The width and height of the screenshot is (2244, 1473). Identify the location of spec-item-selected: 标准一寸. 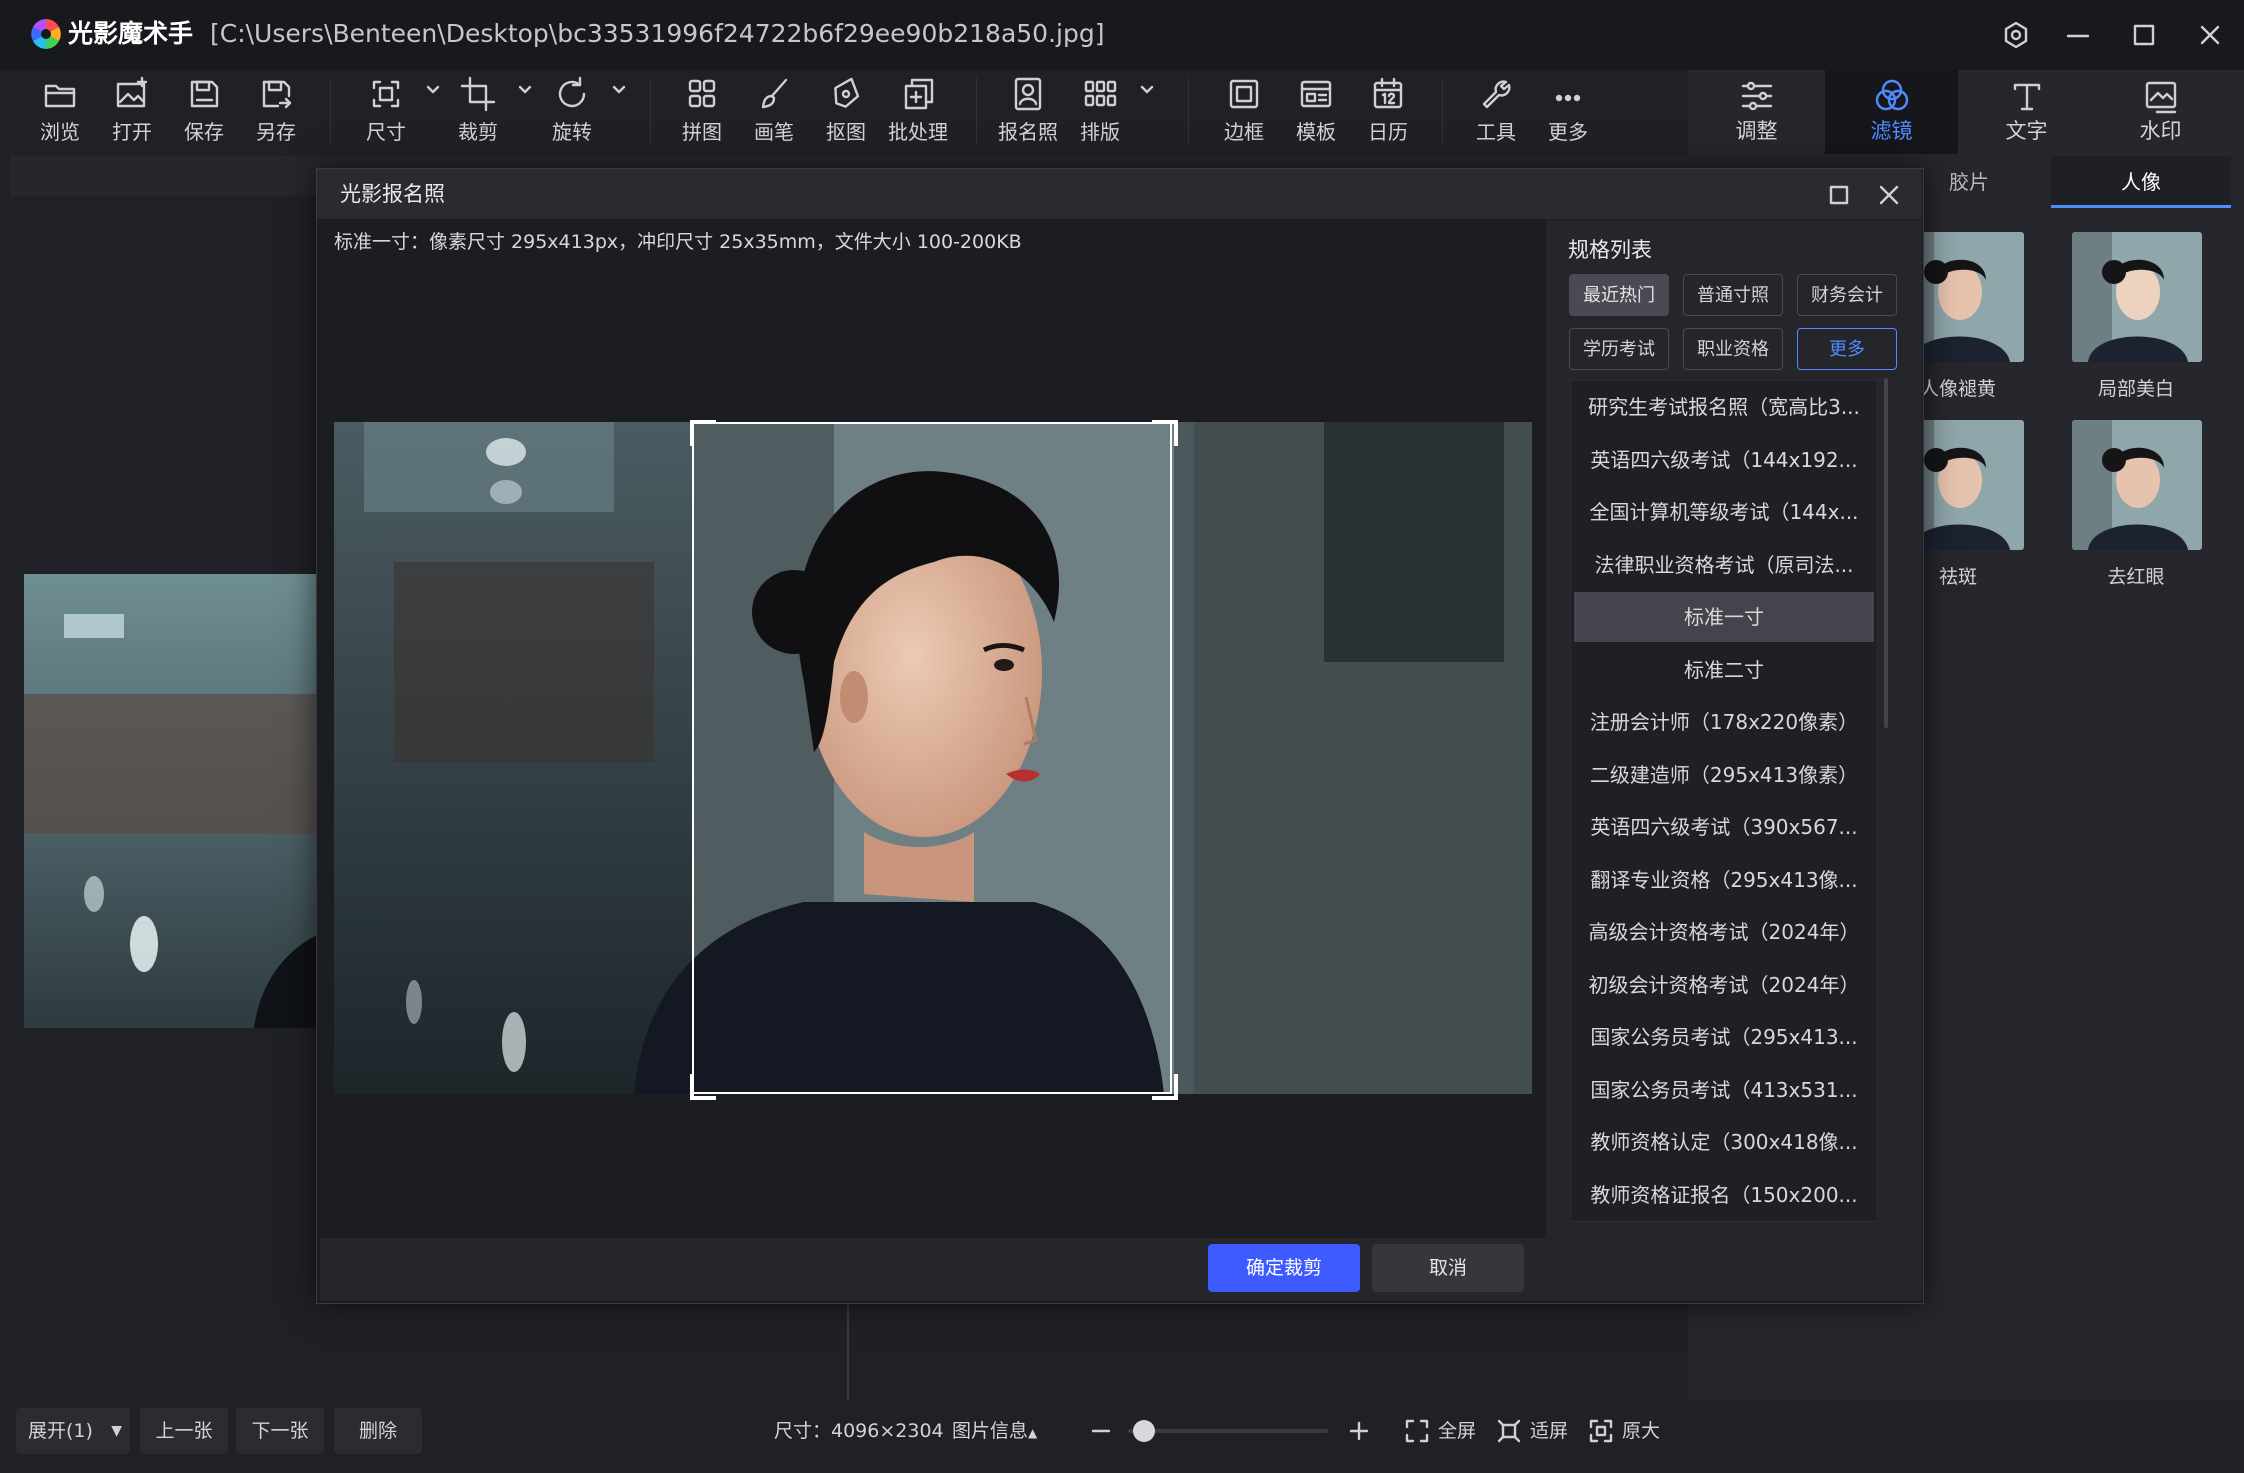
(1724, 617).